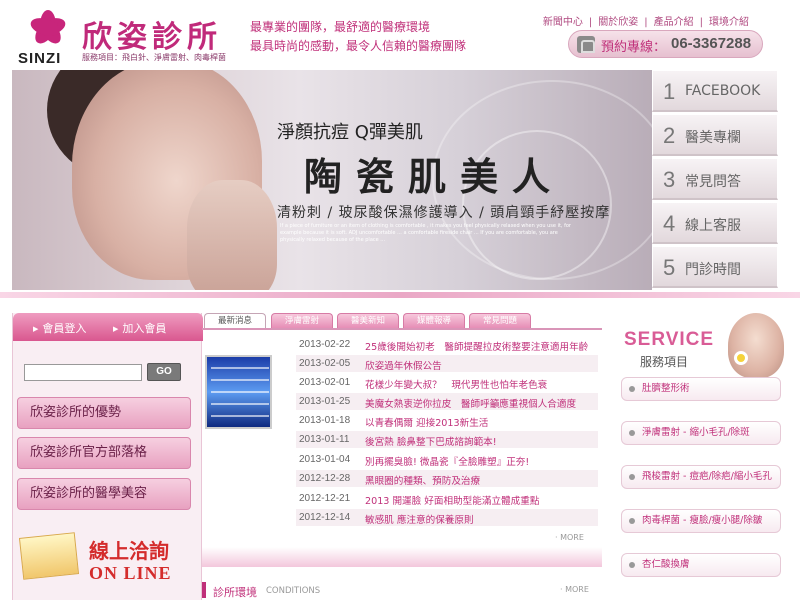 This screenshot has height=600, width=800. Describe the element at coordinates (723, 91) in the screenshot. I see `right-menu-label: FACEBOOK` at that location.